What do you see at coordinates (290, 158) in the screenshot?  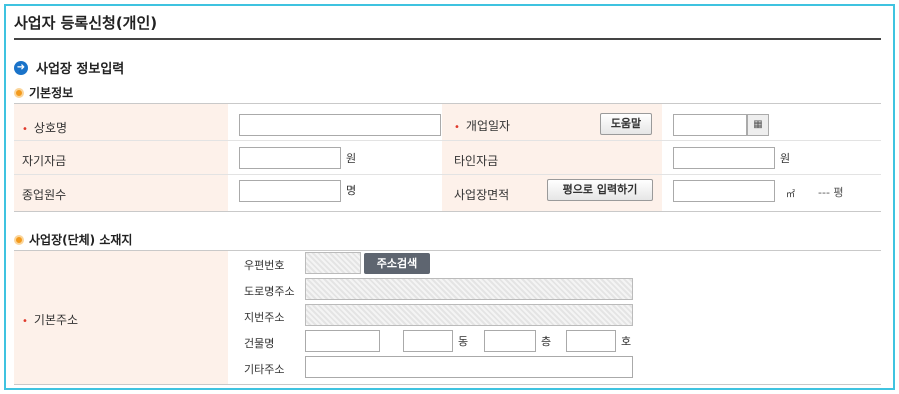 I see `own-capital-input` at bounding box center [290, 158].